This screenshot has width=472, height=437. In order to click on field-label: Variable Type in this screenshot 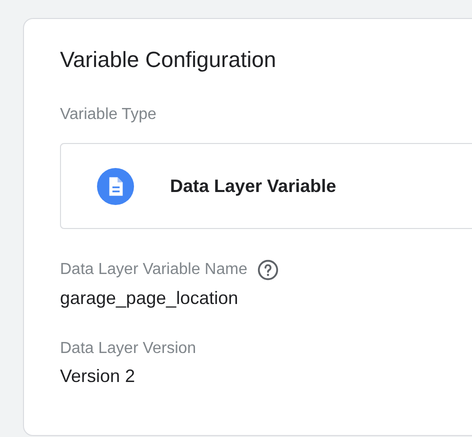, I will do `click(109, 115)`.